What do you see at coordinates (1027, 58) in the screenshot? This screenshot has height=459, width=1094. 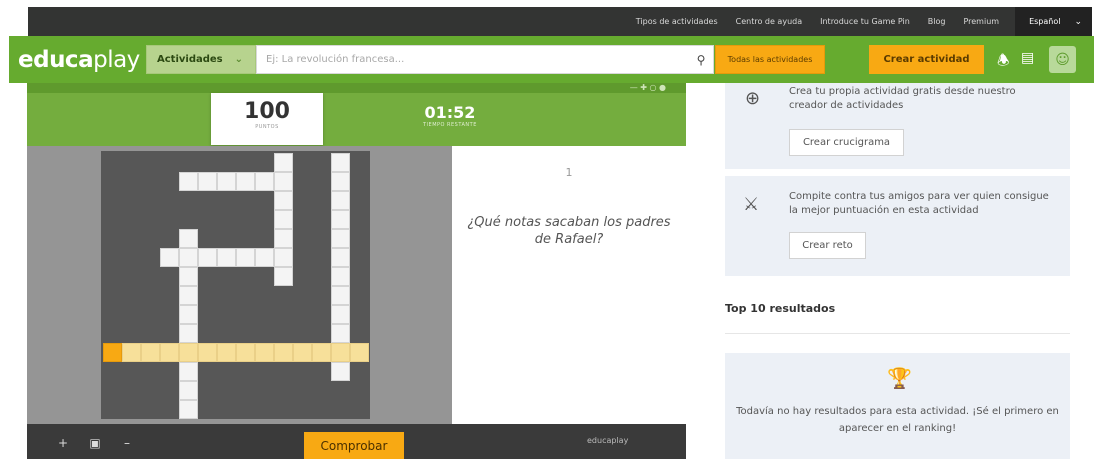 I see `message-icon: ▤` at bounding box center [1027, 58].